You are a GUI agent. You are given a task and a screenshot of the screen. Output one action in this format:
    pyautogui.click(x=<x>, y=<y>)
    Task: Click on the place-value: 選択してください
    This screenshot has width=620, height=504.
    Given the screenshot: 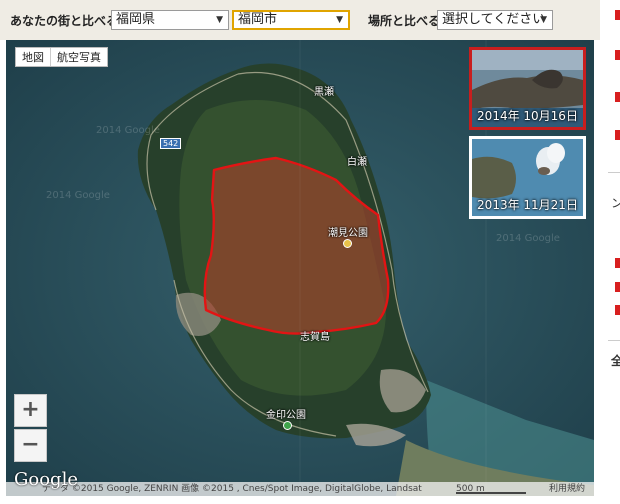 What is the action you would take?
    pyautogui.click(x=494, y=19)
    